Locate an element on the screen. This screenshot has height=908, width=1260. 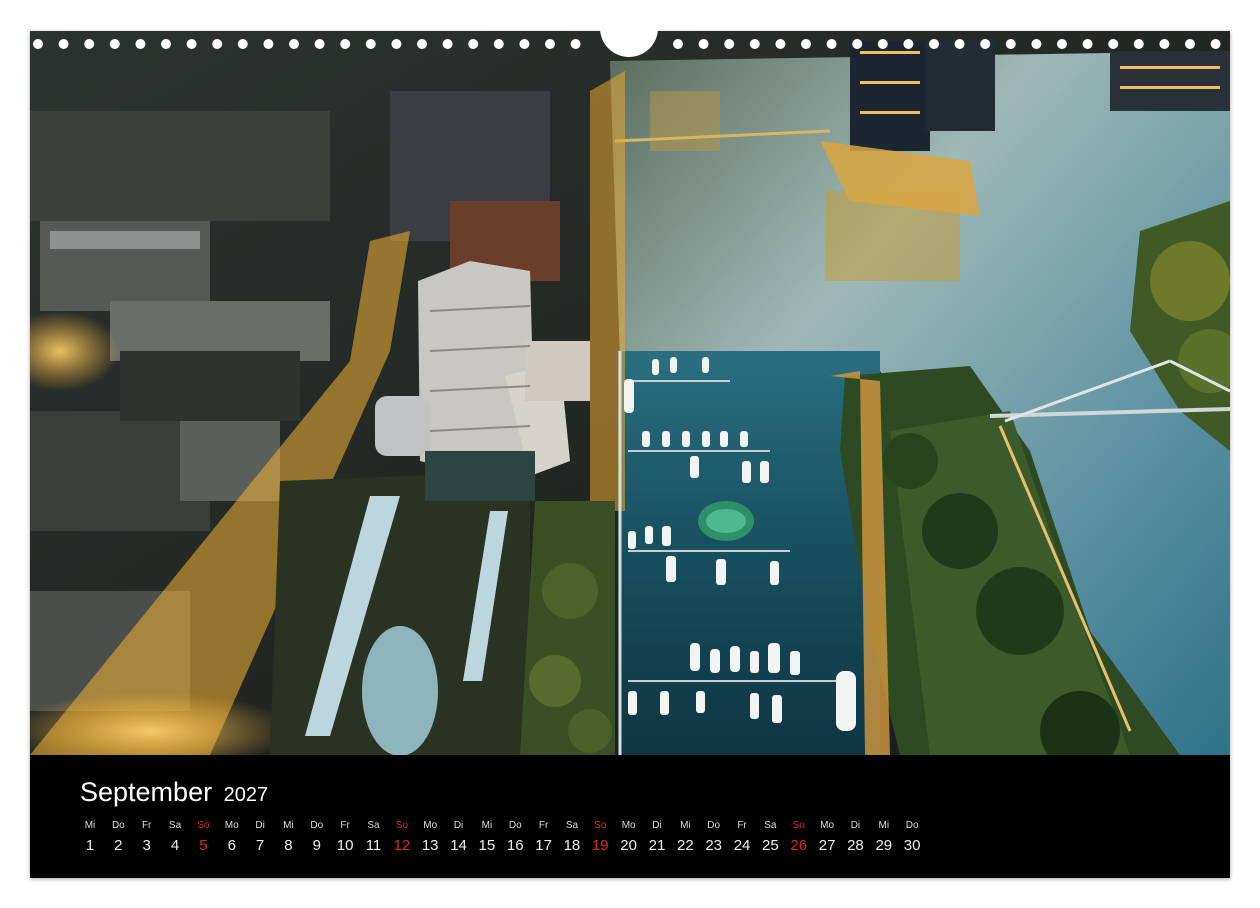
day-cell: Di 21 is located at coordinates (657, 836).